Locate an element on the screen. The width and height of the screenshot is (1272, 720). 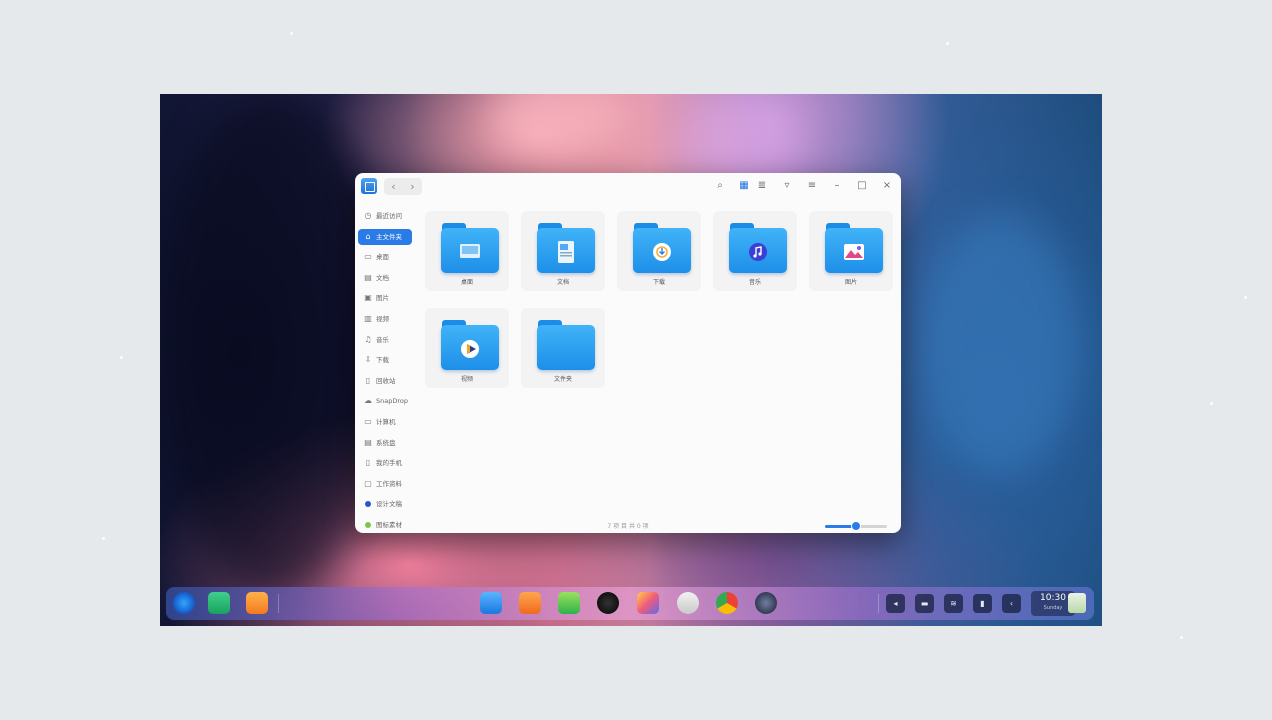
sidebar-item: ⌂ 主文件夹 is located at coordinates (385, 236).